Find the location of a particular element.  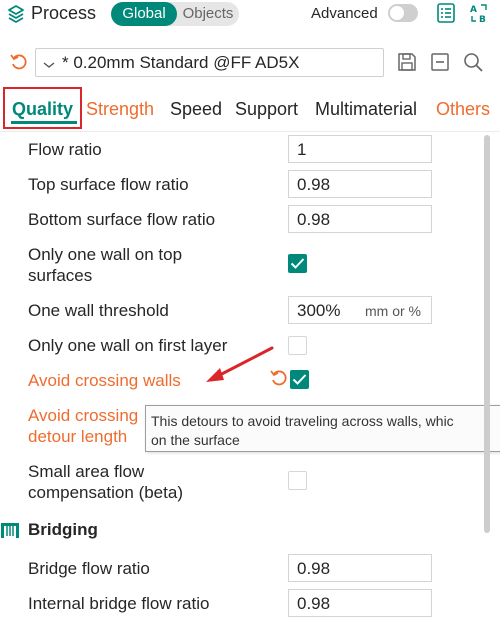

small-area-flow-comp-checkbox is located at coordinates (297, 480).